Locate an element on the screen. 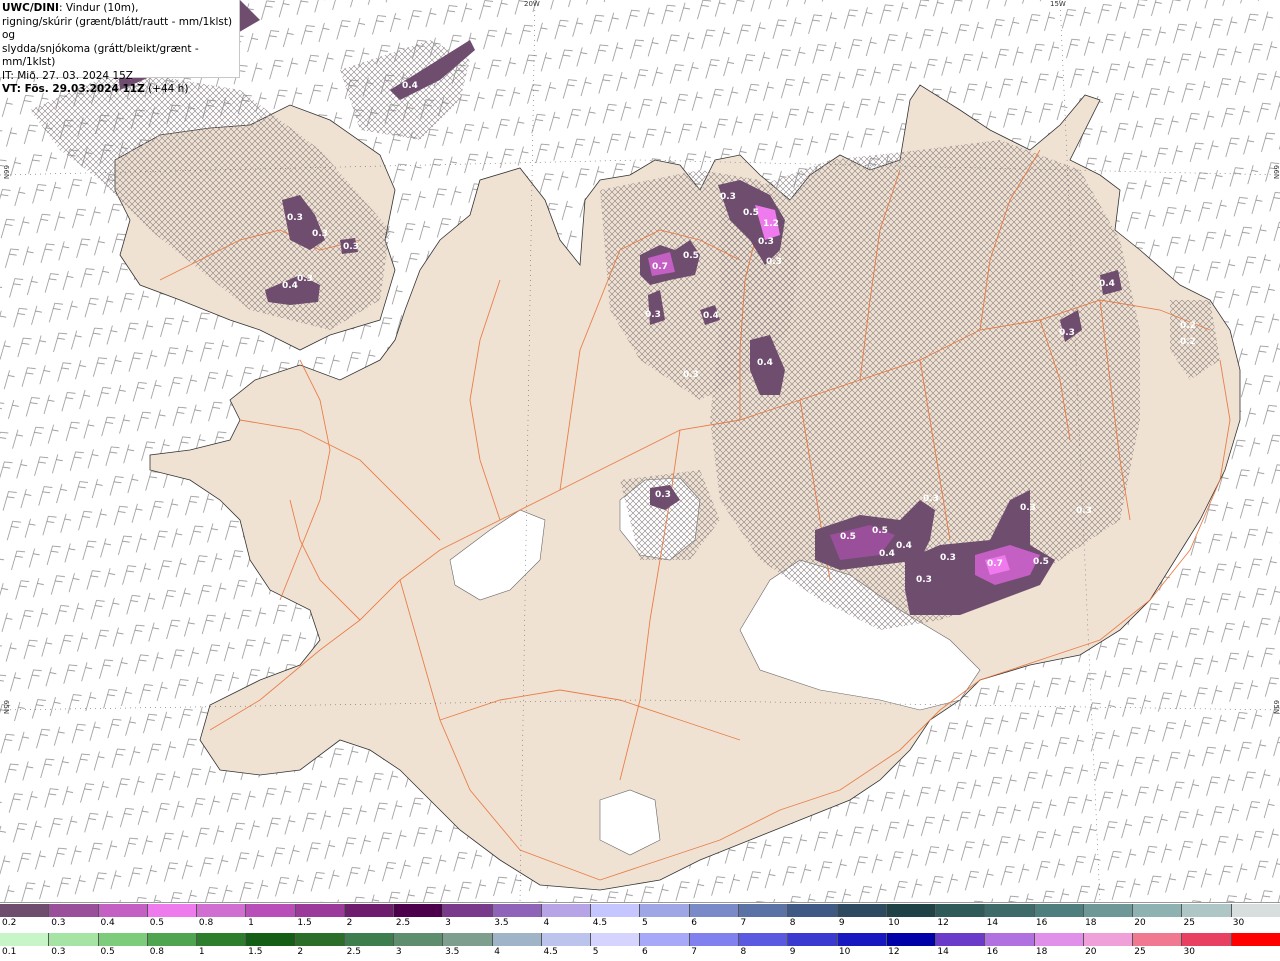  legend-label: 14 is located at coordinates (943, 952).